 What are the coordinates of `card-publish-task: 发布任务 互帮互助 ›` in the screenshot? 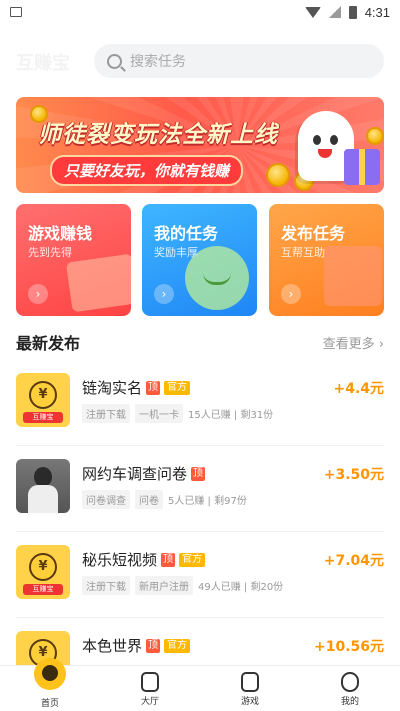 It's located at (326, 260).